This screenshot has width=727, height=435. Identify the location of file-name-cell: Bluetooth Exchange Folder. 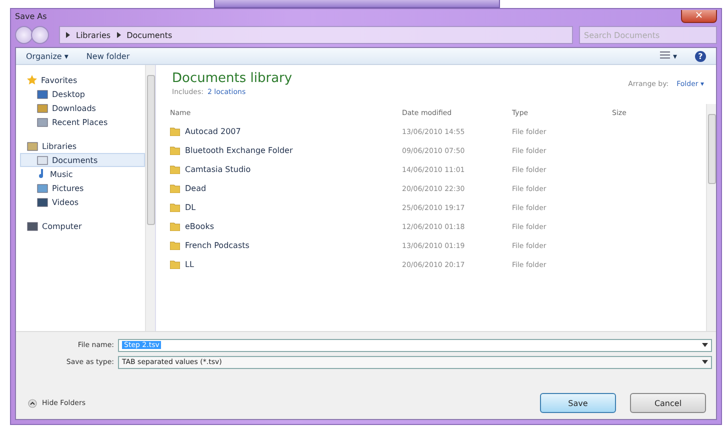
(286, 150).